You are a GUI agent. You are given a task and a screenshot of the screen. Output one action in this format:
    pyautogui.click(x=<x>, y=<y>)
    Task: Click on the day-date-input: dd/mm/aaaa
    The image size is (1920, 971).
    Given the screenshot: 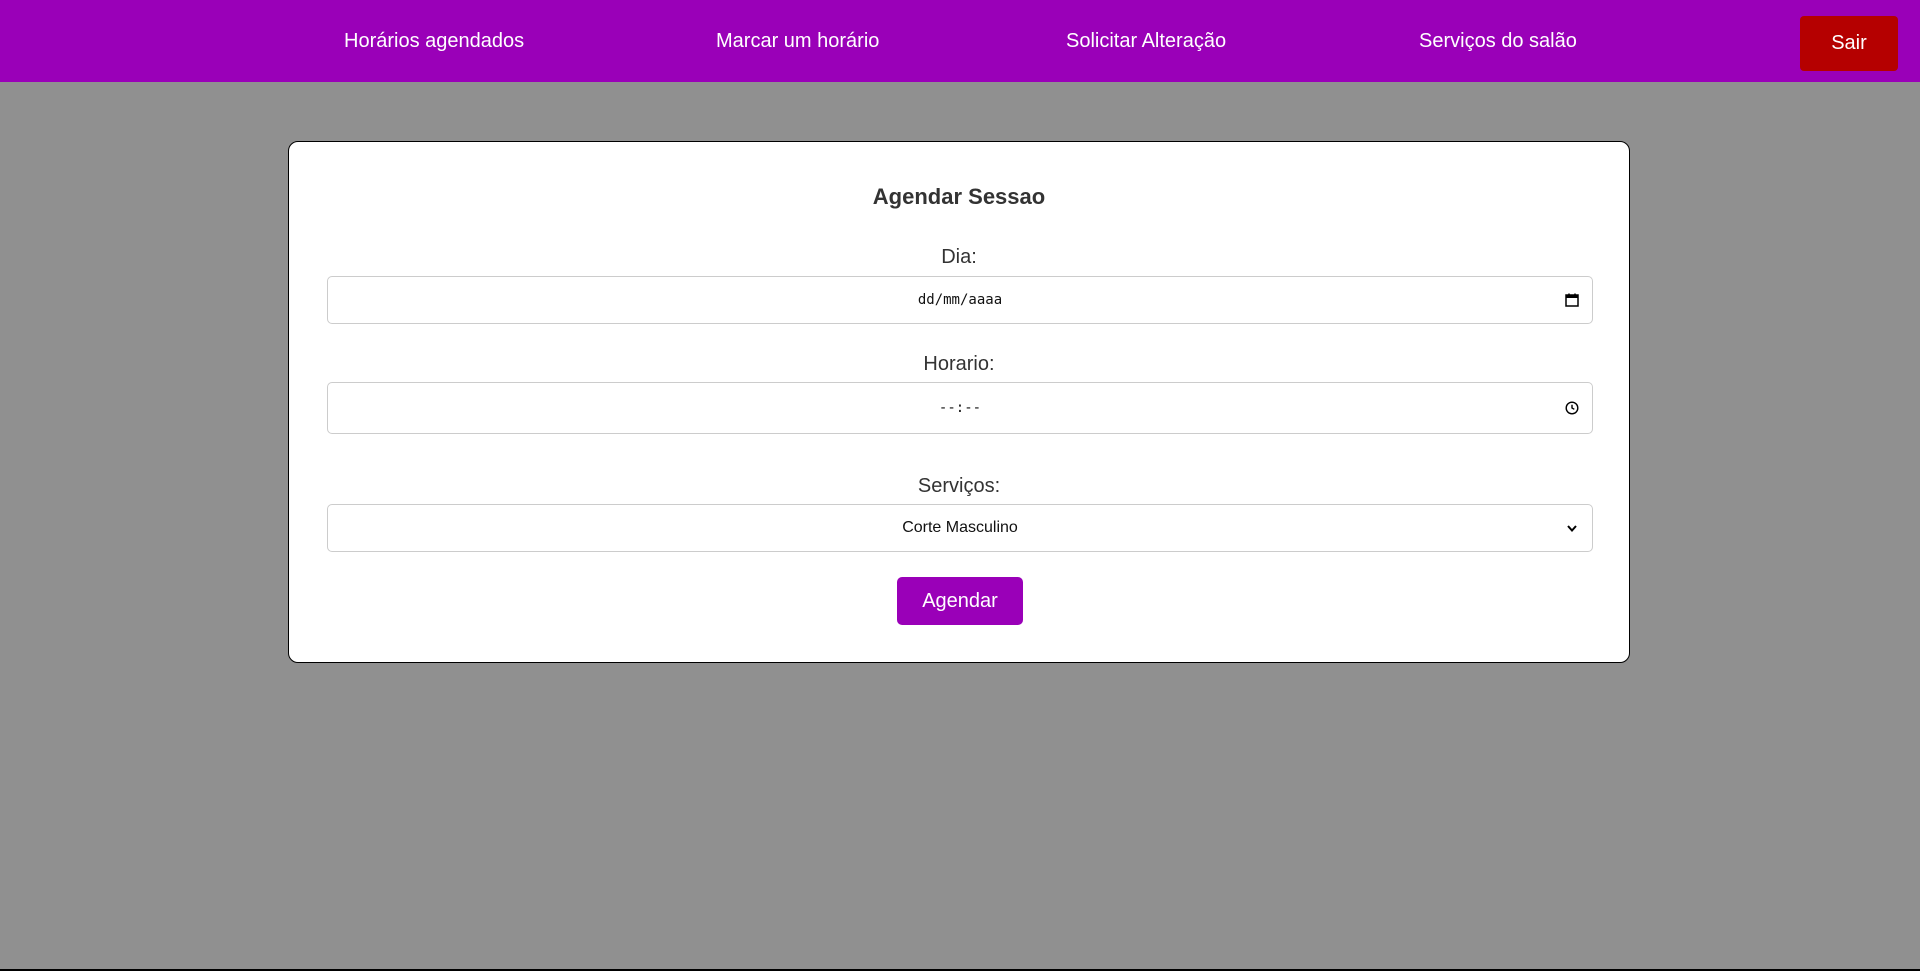 What is the action you would take?
    pyautogui.click(x=960, y=300)
    